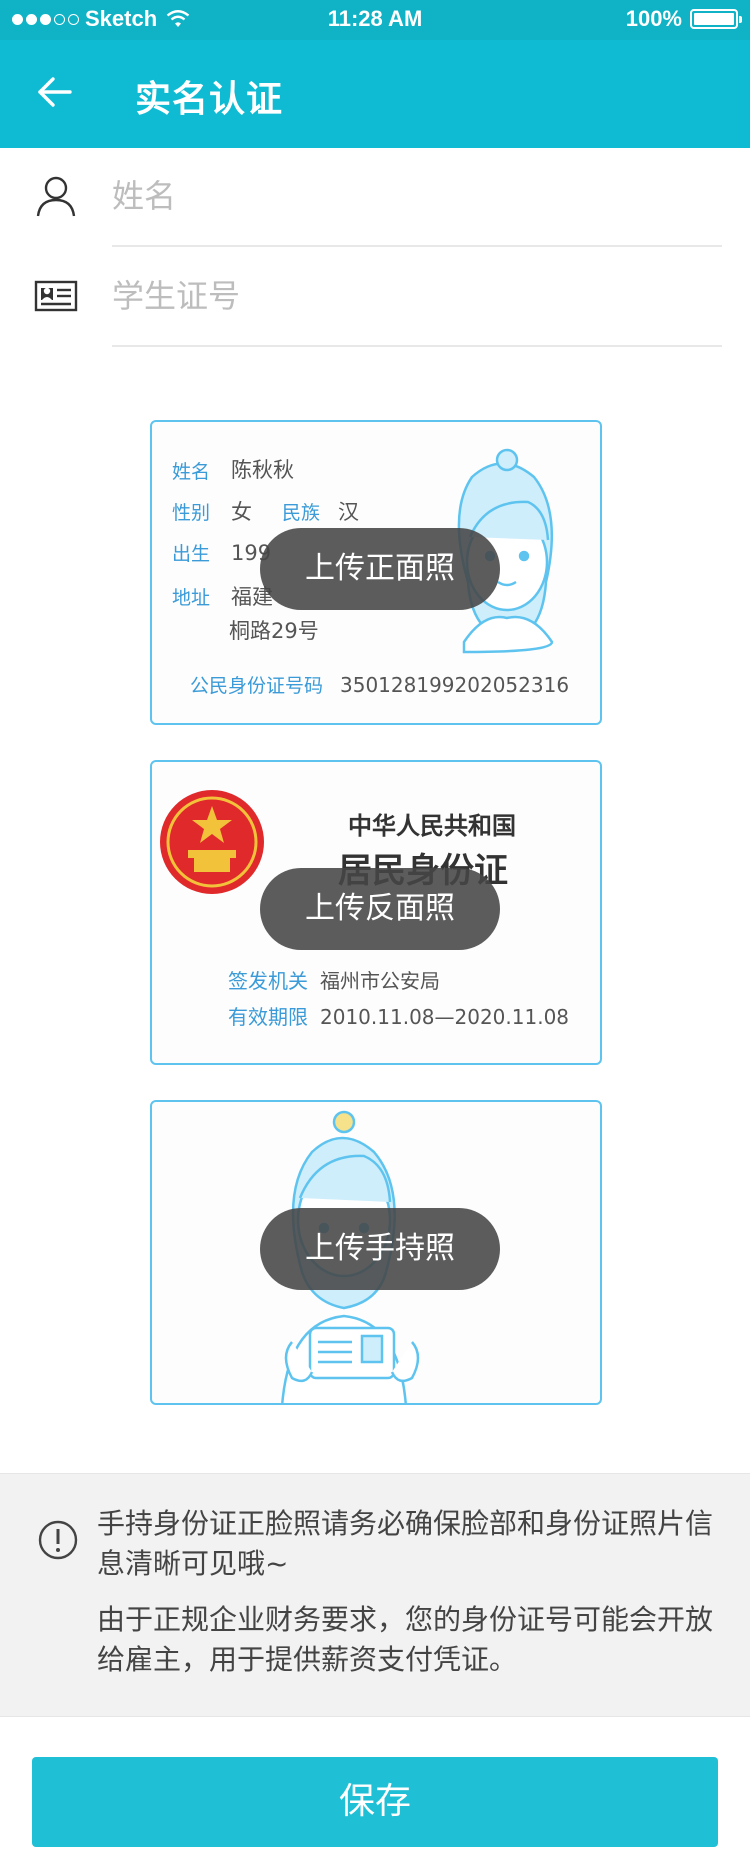  What do you see at coordinates (274, 631) in the screenshot?
I see `front-address-line2: 桐路29号` at bounding box center [274, 631].